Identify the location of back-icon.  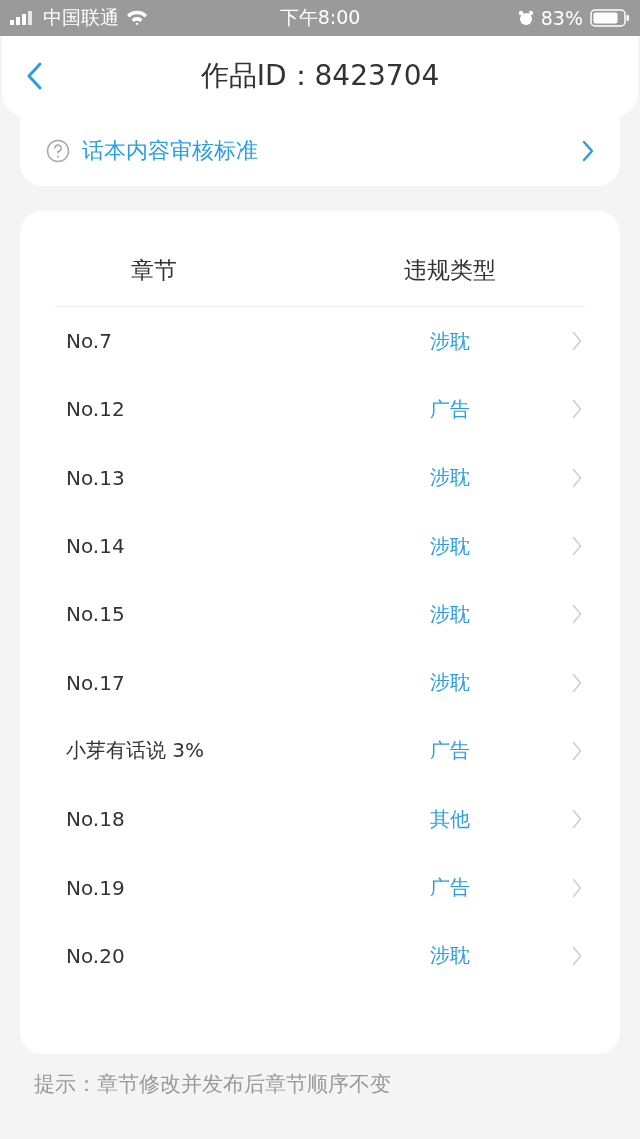
(34, 76).